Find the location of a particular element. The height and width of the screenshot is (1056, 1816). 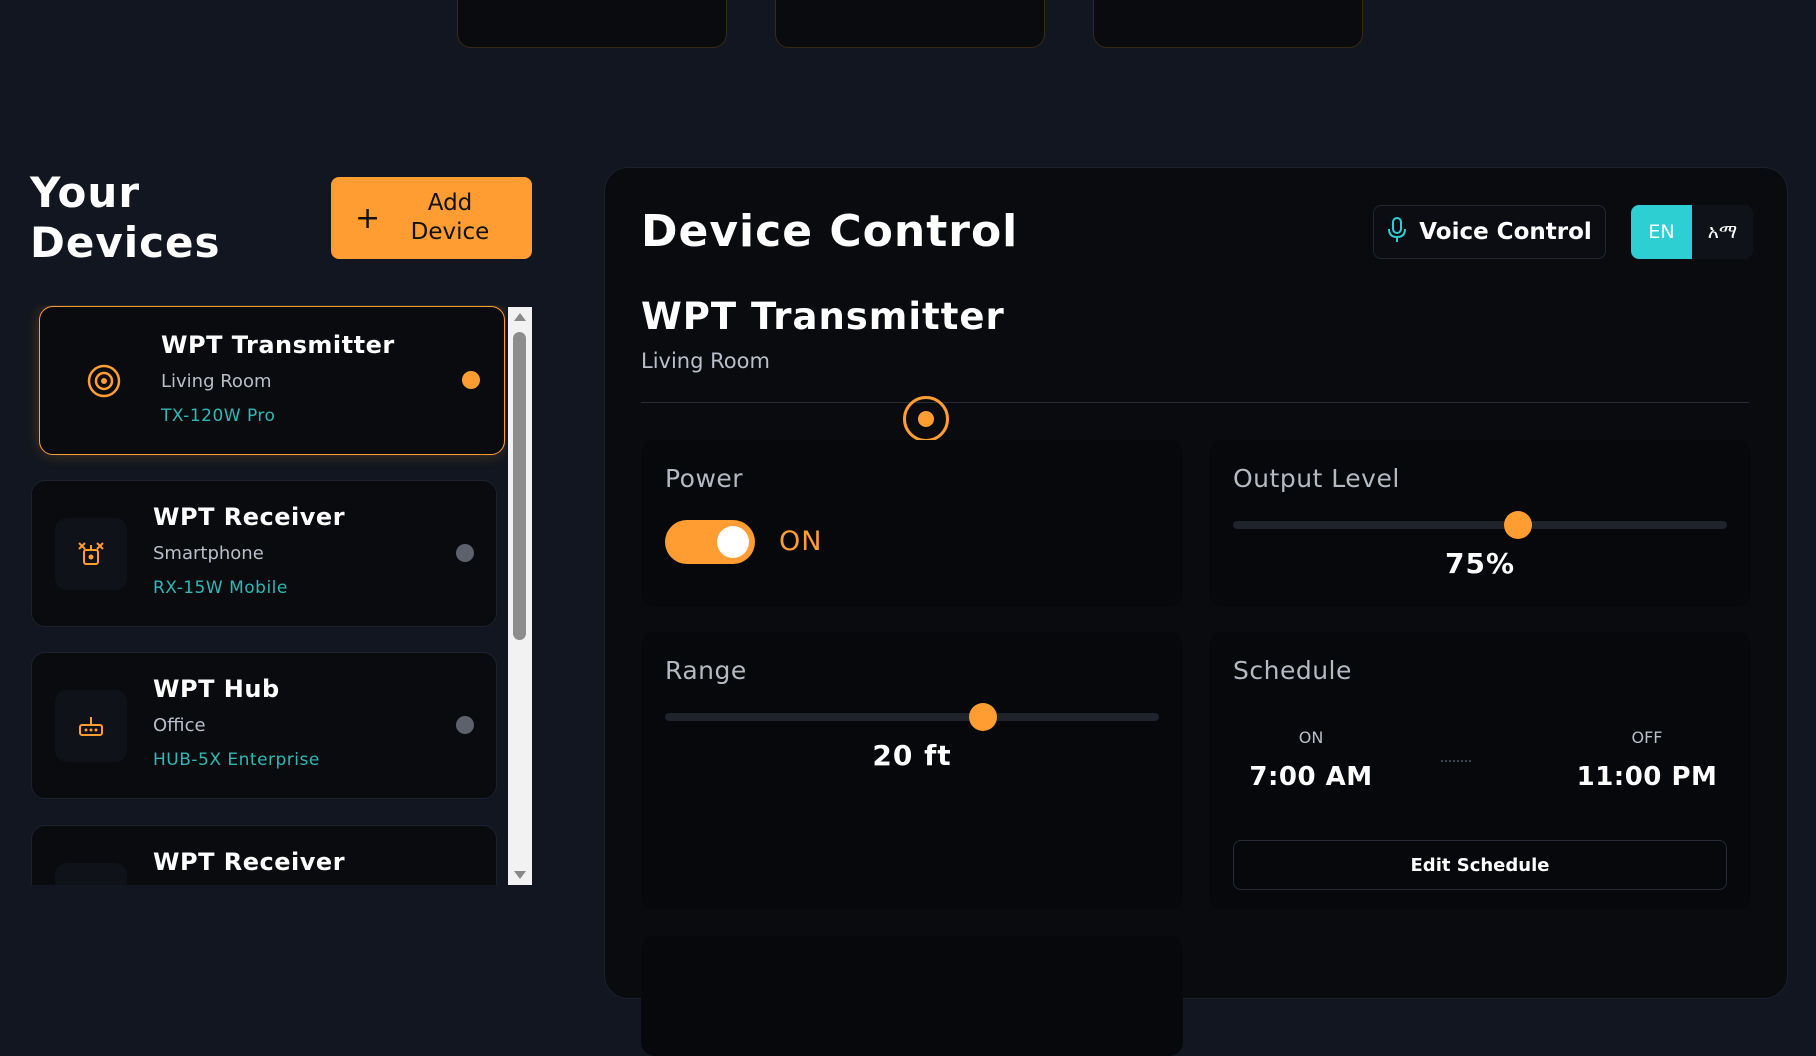

voice-control-button: Voice Control is located at coordinates (1489, 232).